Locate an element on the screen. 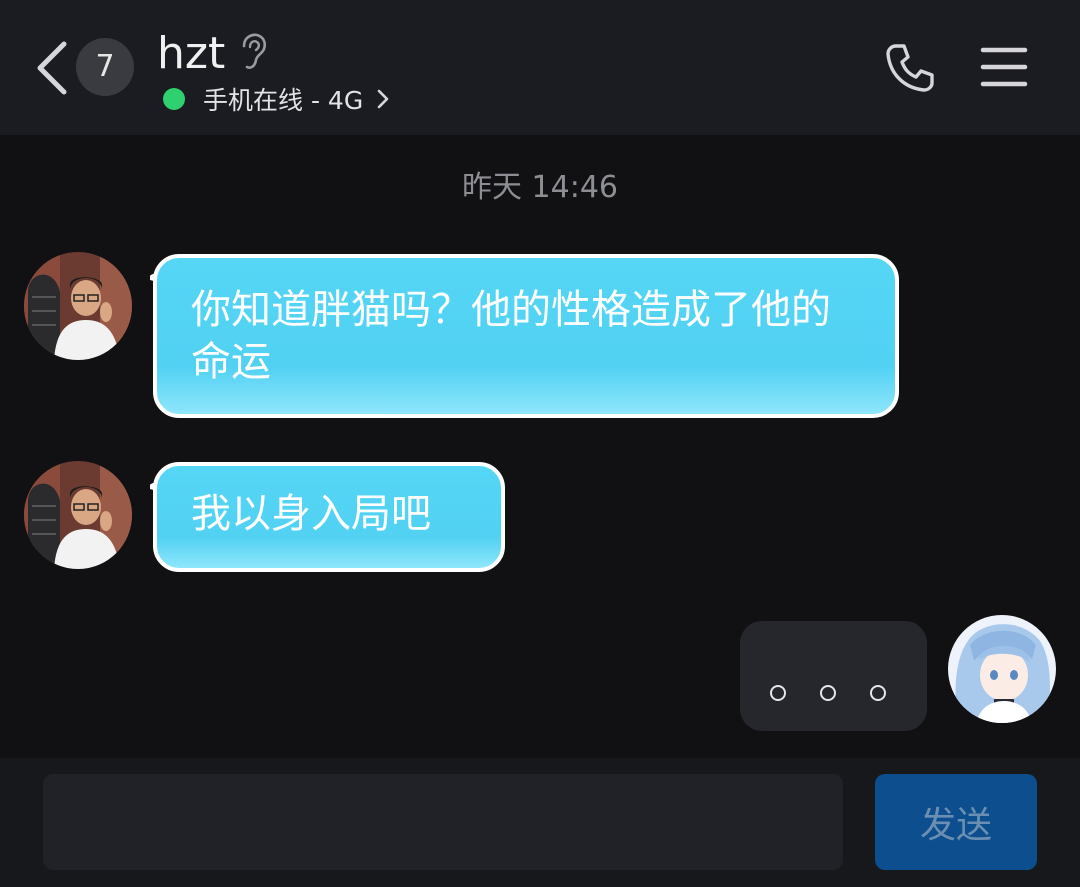  ear-icon is located at coordinates (253, 52).